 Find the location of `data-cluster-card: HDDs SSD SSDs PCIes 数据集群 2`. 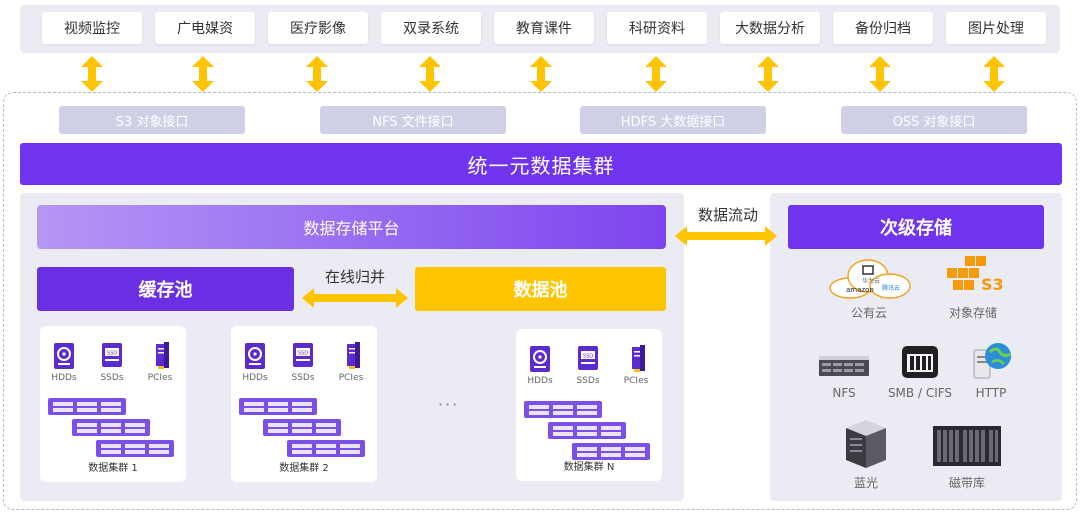

data-cluster-card: HDDs SSD SSDs PCIes 数据集群 2 is located at coordinates (304, 404).